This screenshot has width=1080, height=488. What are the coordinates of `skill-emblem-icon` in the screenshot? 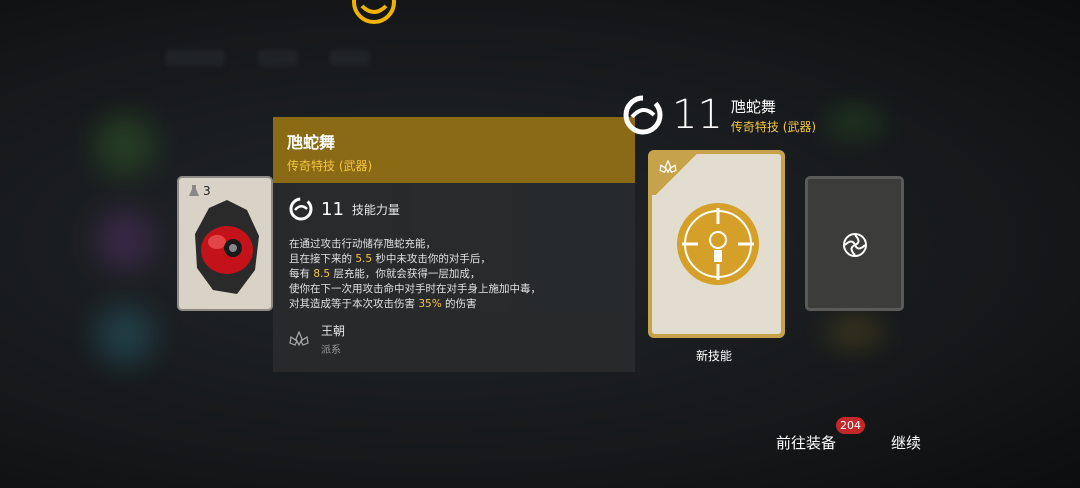 It's located at (718, 244).